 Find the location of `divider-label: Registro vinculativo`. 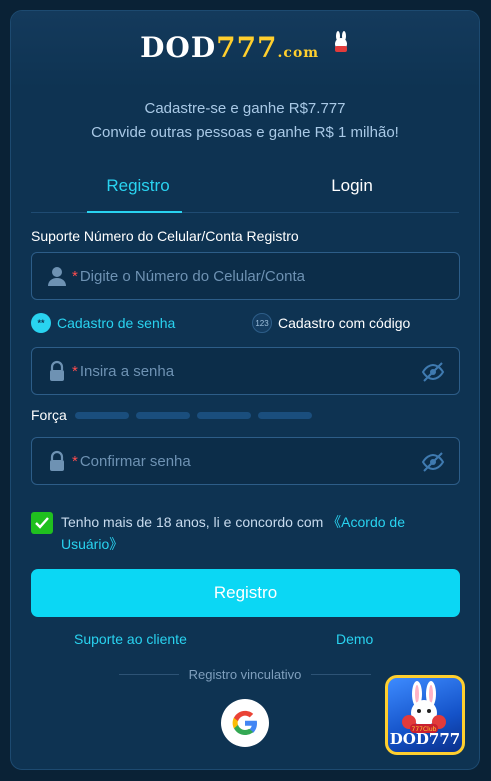

divider-label: Registro vinculativo is located at coordinates (245, 674).